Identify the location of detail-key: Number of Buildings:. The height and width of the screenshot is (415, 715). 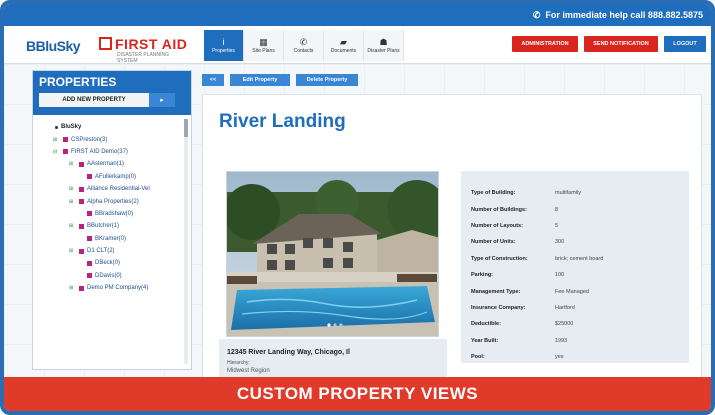
(499, 209).